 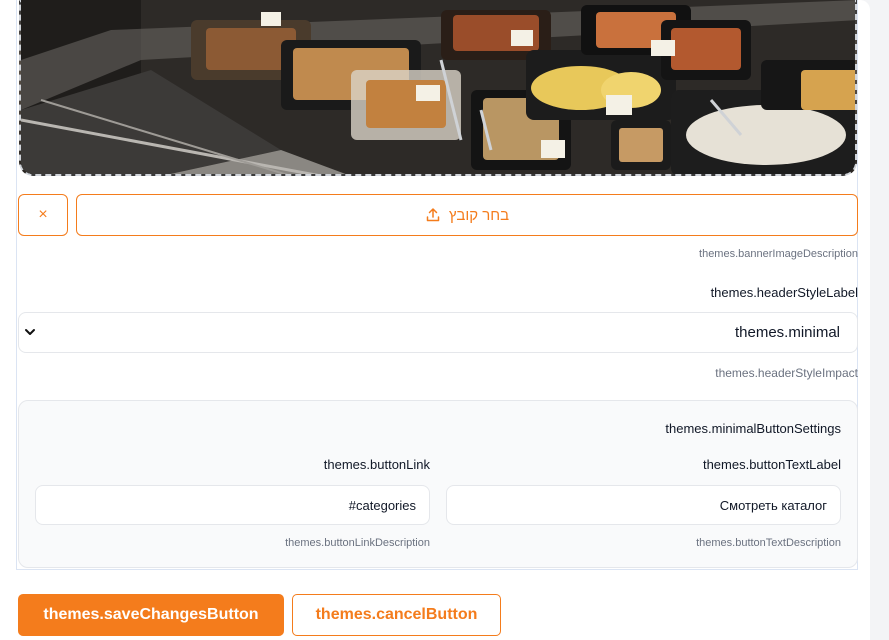 What do you see at coordinates (771, 464) in the screenshot?
I see `button-text-label: themes.buttonTextLabel` at bounding box center [771, 464].